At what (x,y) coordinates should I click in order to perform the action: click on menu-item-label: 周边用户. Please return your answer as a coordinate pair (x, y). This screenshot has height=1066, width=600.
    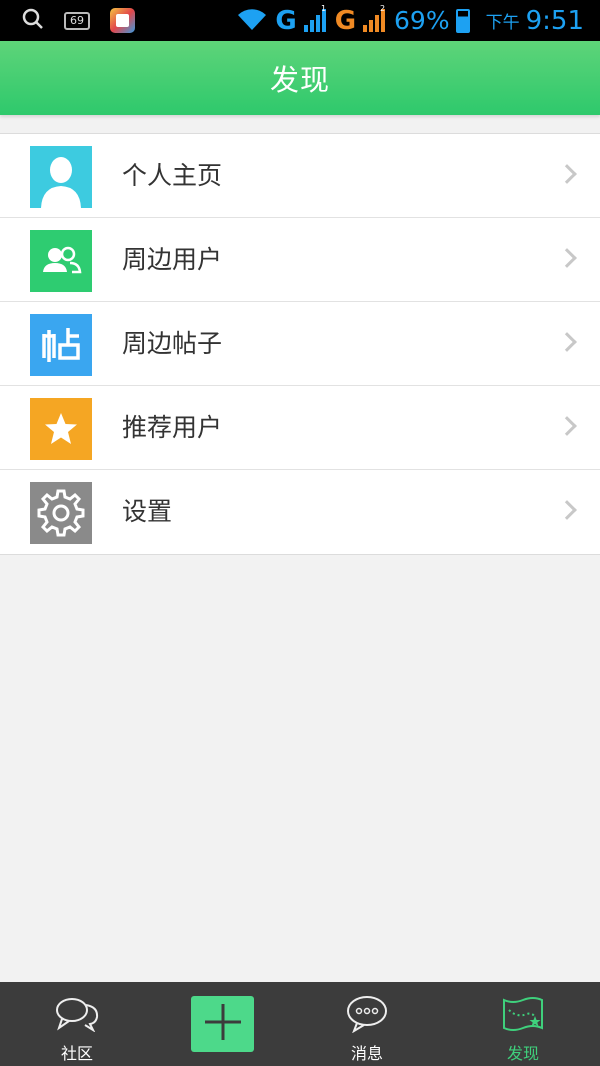
    Looking at the image, I should click on (172, 259).